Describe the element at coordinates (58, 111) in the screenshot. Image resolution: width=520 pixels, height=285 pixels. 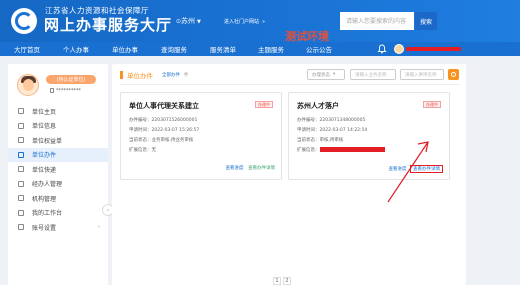
I see `sidebar-item-home: 单位主页` at that location.